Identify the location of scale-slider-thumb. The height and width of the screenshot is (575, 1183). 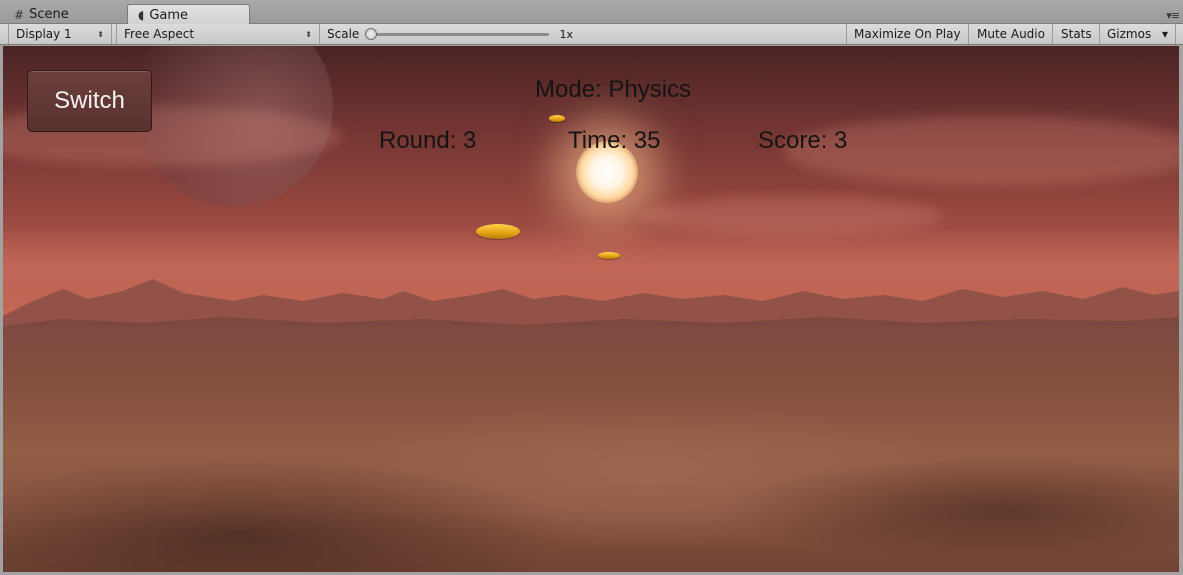
(371, 33).